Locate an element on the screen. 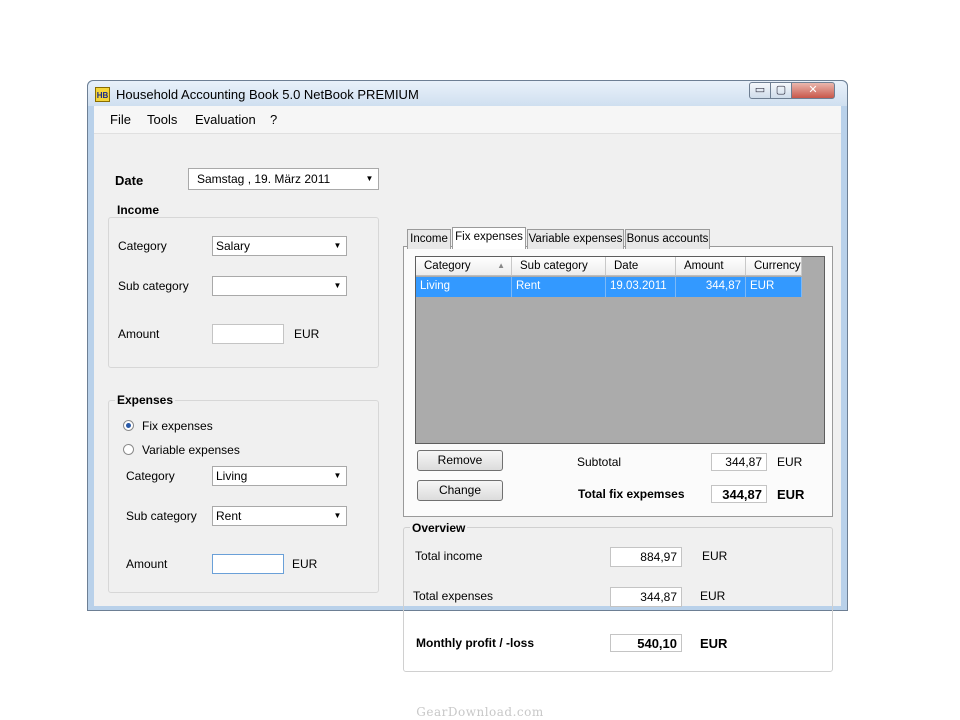 The width and height of the screenshot is (960, 720). cell-date: 19.03.2011 is located at coordinates (641, 287).